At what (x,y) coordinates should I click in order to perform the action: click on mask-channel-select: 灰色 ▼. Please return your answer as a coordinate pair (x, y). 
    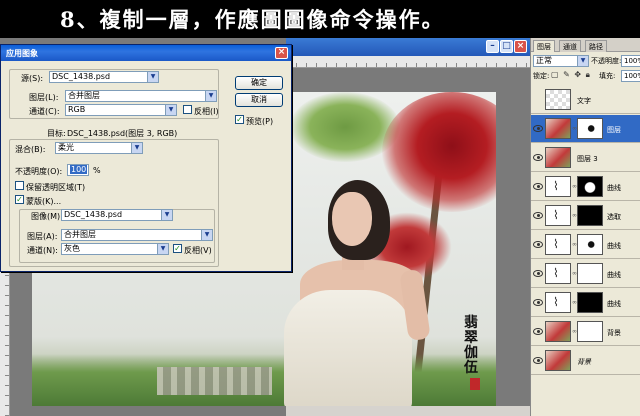
    Looking at the image, I should click on (115, 249).